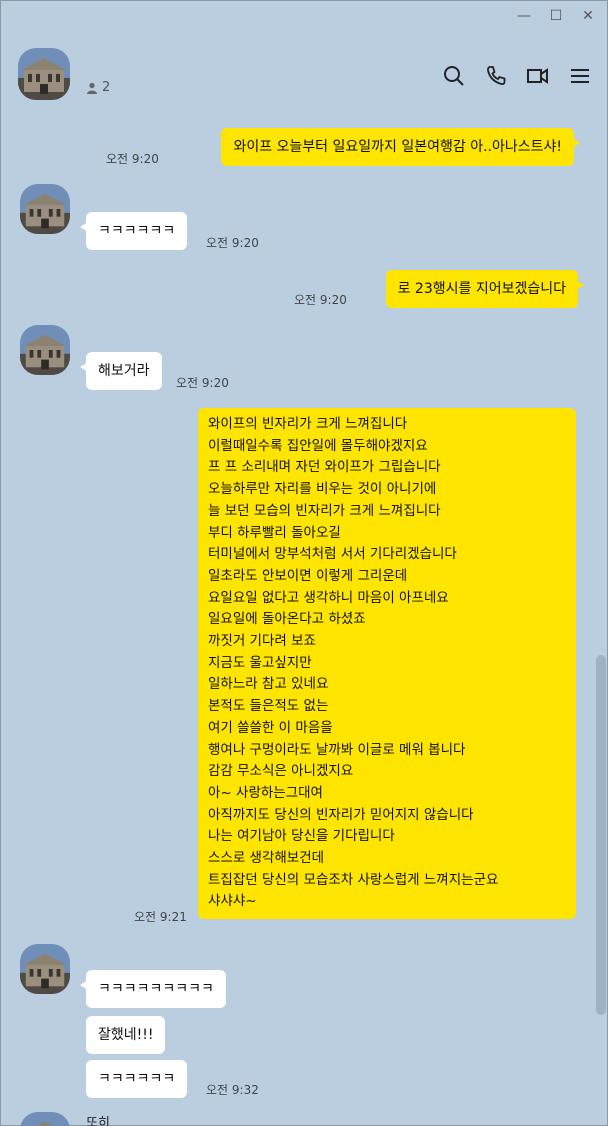 This screenshot has height=1126, width=608. I want to click on message-time: 오전 9:21, so click(160, 917).